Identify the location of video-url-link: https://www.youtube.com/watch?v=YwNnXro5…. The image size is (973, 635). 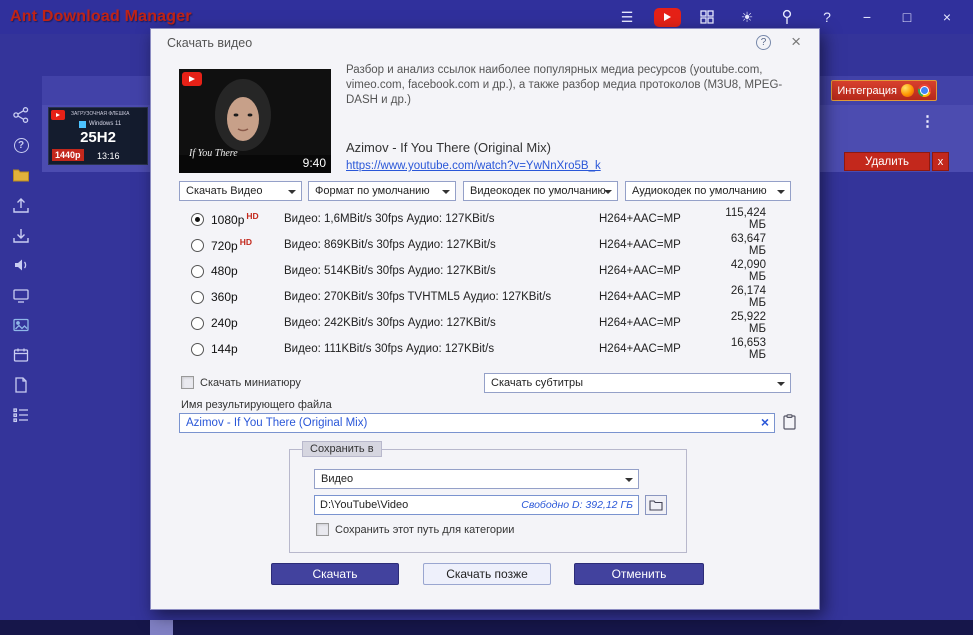
(473, 166).